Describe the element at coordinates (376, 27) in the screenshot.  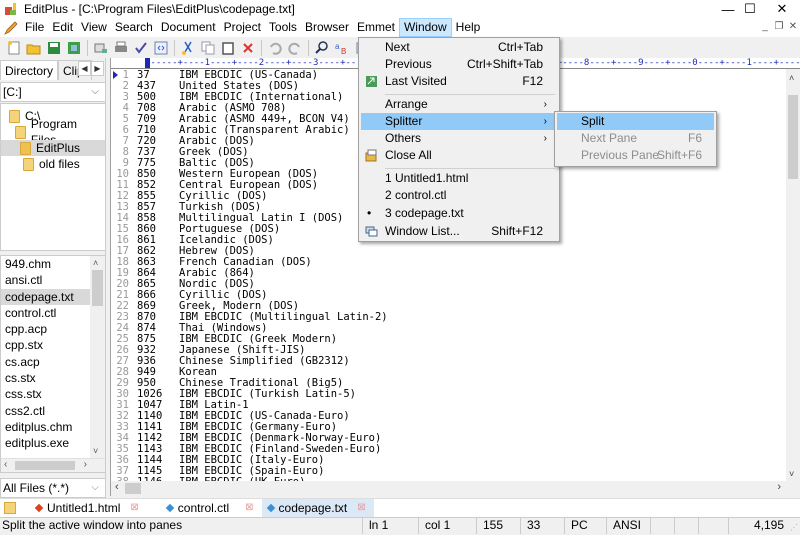
I see `menu-emmet: Emmet` at that location.